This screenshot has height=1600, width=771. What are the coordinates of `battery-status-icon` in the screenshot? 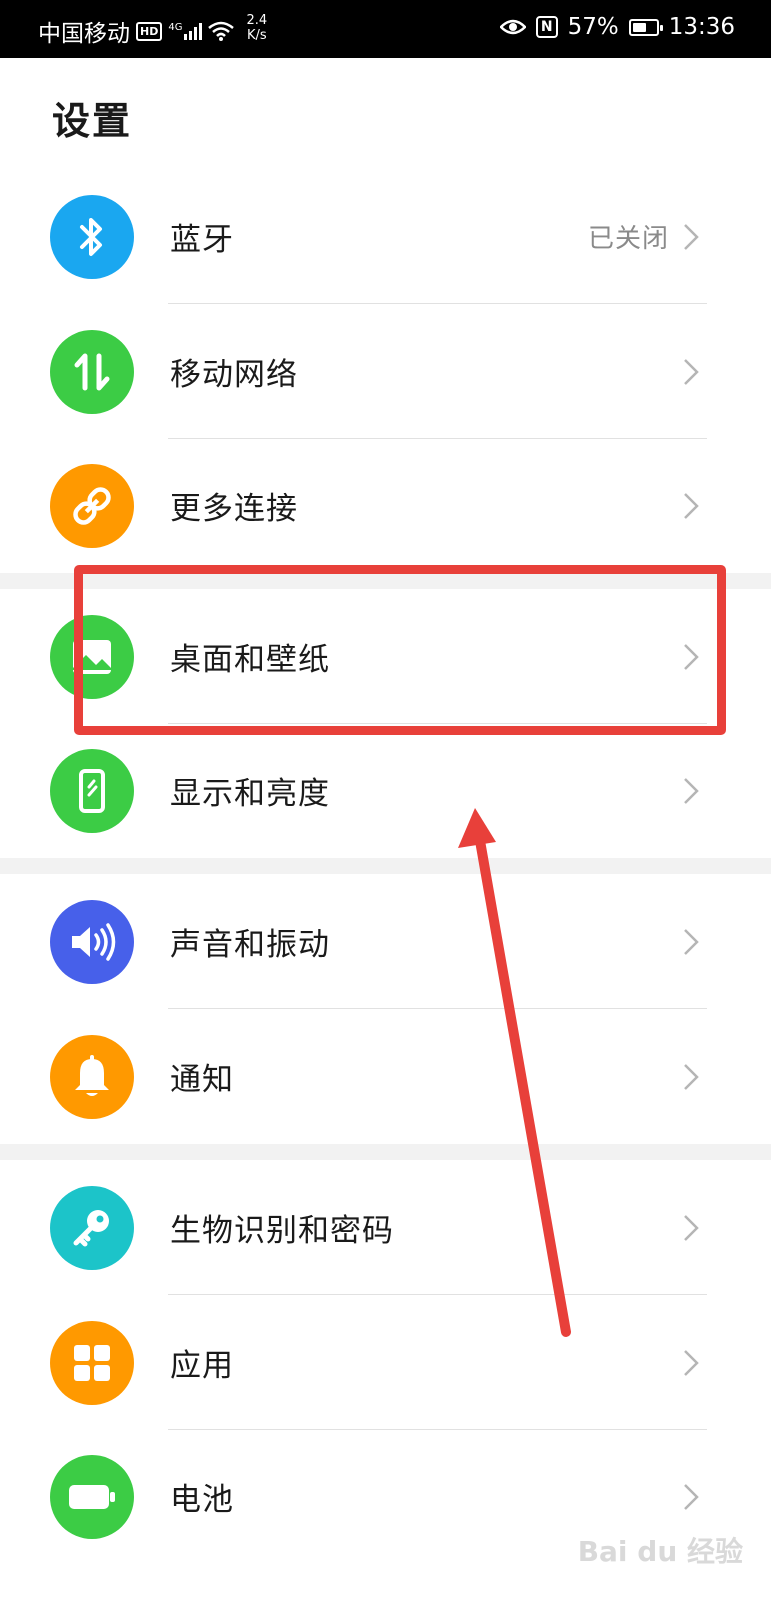 It's located at (645, 27).